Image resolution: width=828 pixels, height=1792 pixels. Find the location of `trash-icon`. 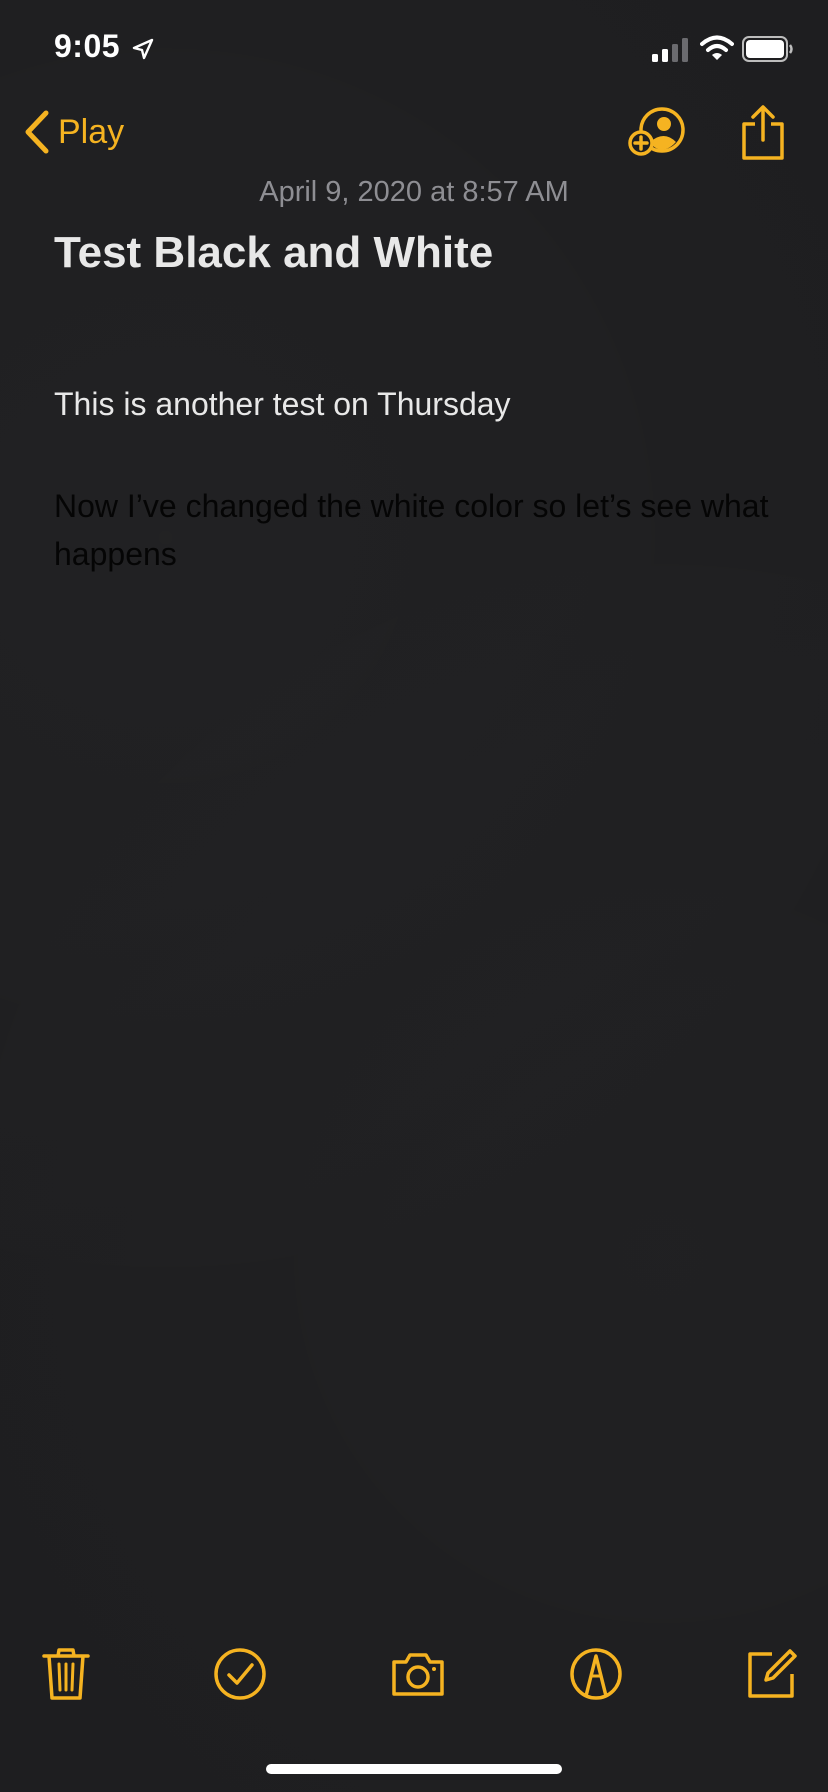

trash-icon is located at coordinates (66, 1674).